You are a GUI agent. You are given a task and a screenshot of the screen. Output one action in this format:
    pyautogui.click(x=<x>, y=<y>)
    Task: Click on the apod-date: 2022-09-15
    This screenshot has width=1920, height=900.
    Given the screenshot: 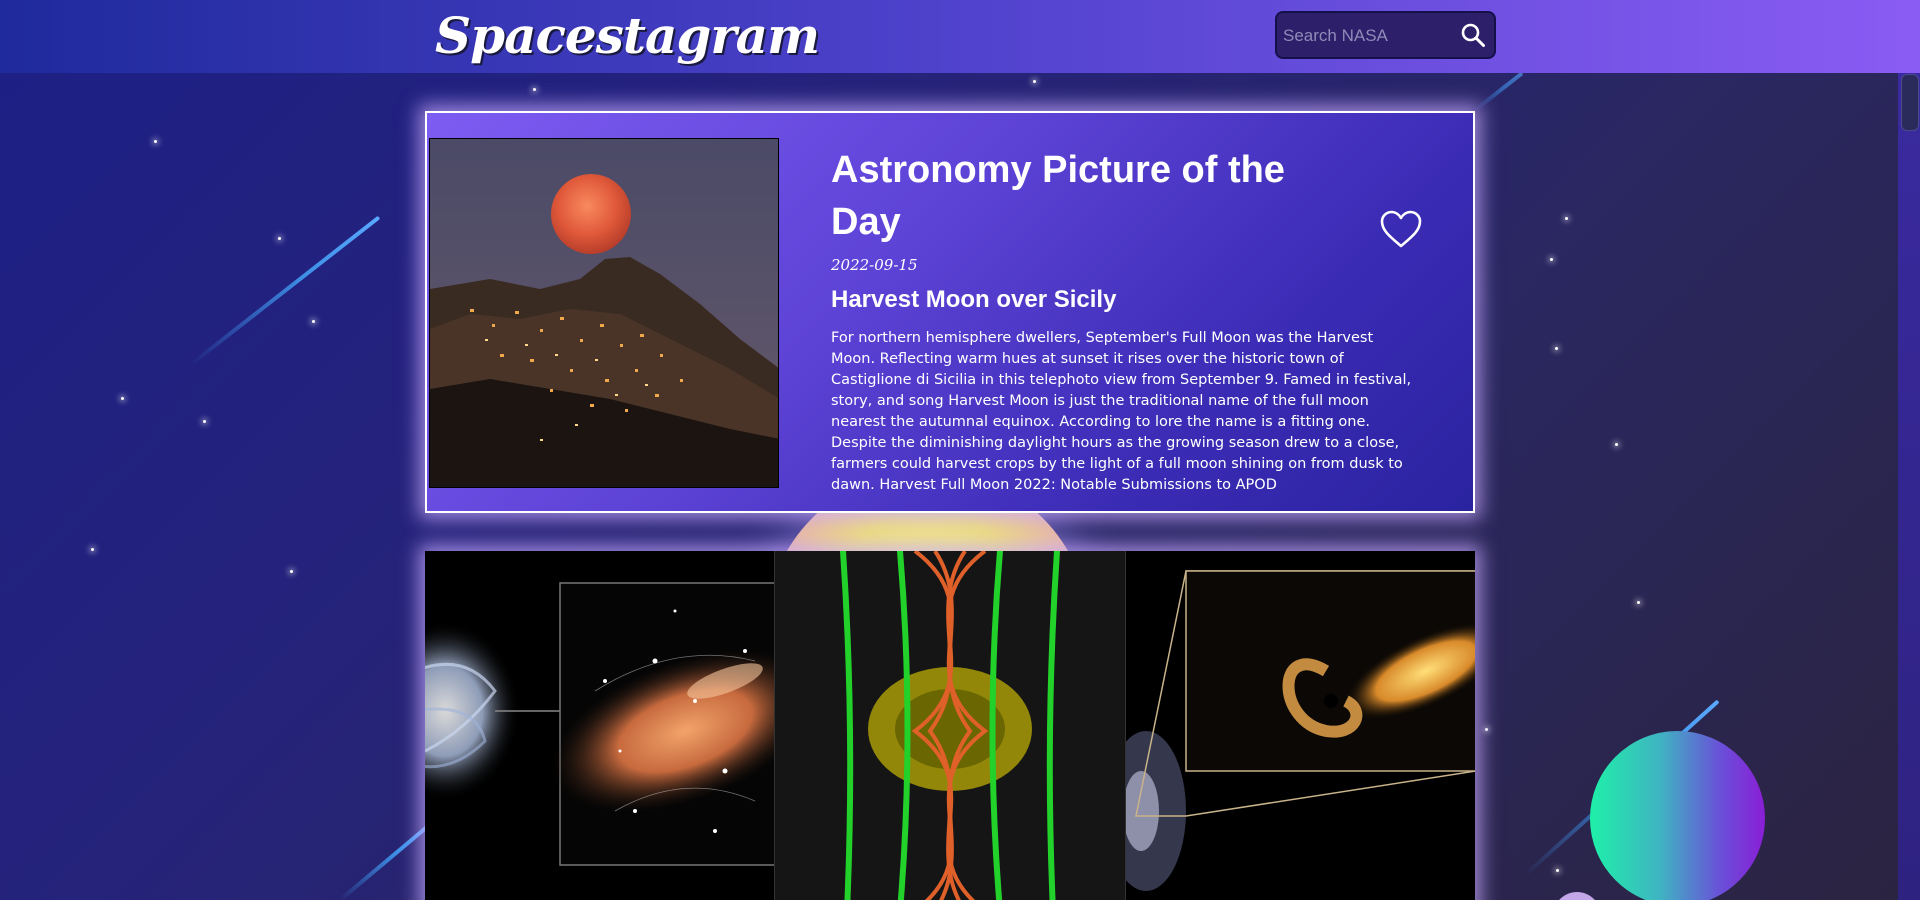 What is the action you would take?
    pyautogui.click(x=874, y=265)
    